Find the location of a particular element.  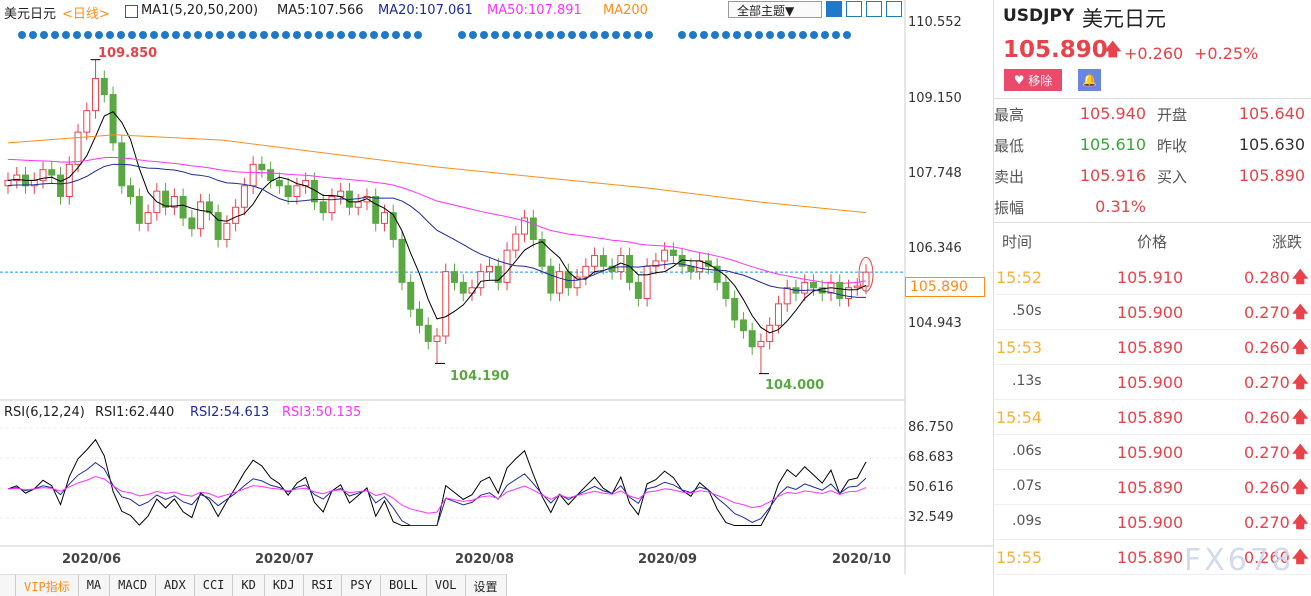

tick-row: .50s 105.900 0.270 🡅 is located at coordinates (1152, 312).